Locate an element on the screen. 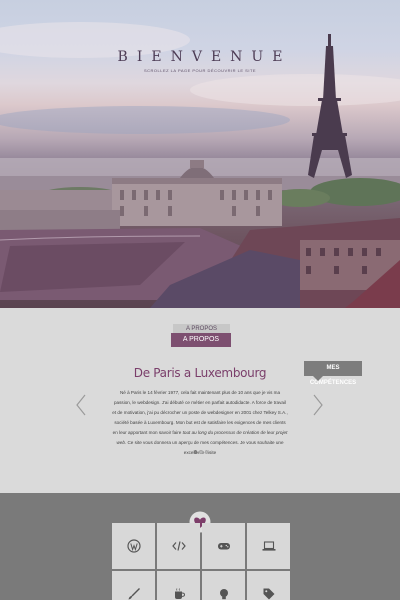 The height and width of the screenshot is (600, 400). hero-subtitle: Scrollez la page pour découvrir le site is located at coordinates (200, 70).